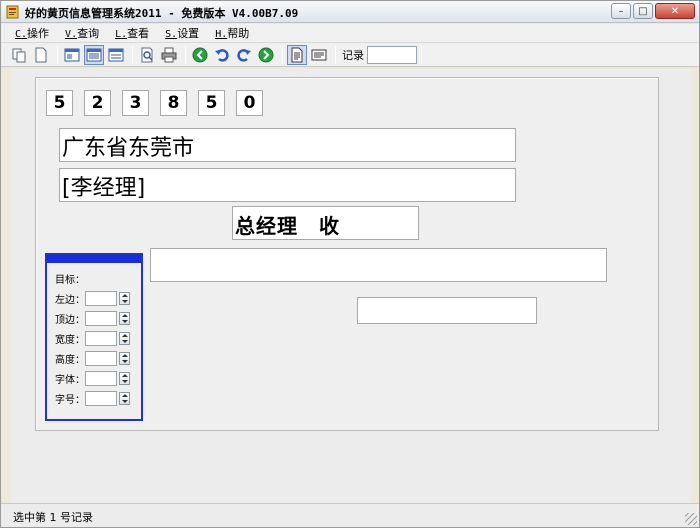 The height and width of the screenshot is (528, 700). I want to click on height-input, so click(101, 358).